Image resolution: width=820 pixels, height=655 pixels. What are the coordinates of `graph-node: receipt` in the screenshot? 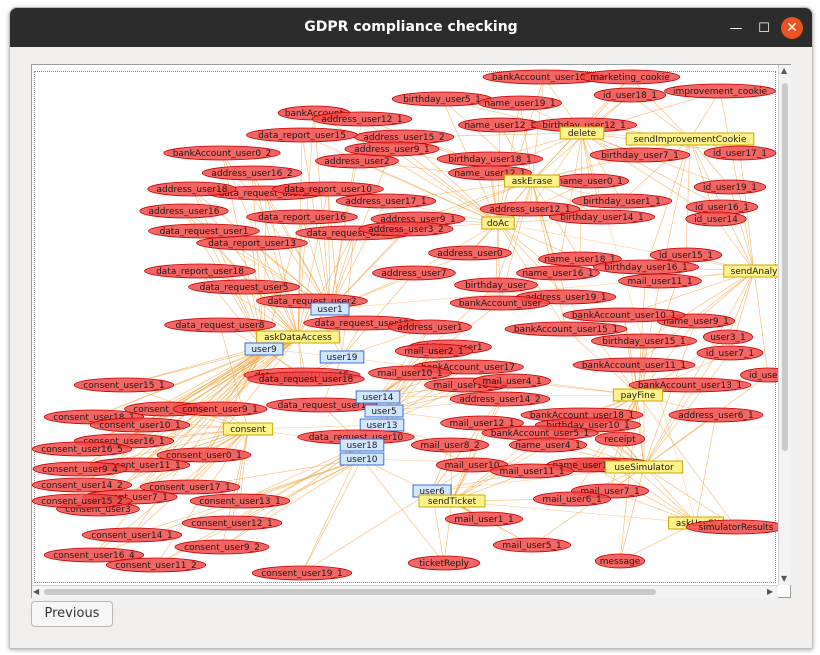 It's located at (620, 439).